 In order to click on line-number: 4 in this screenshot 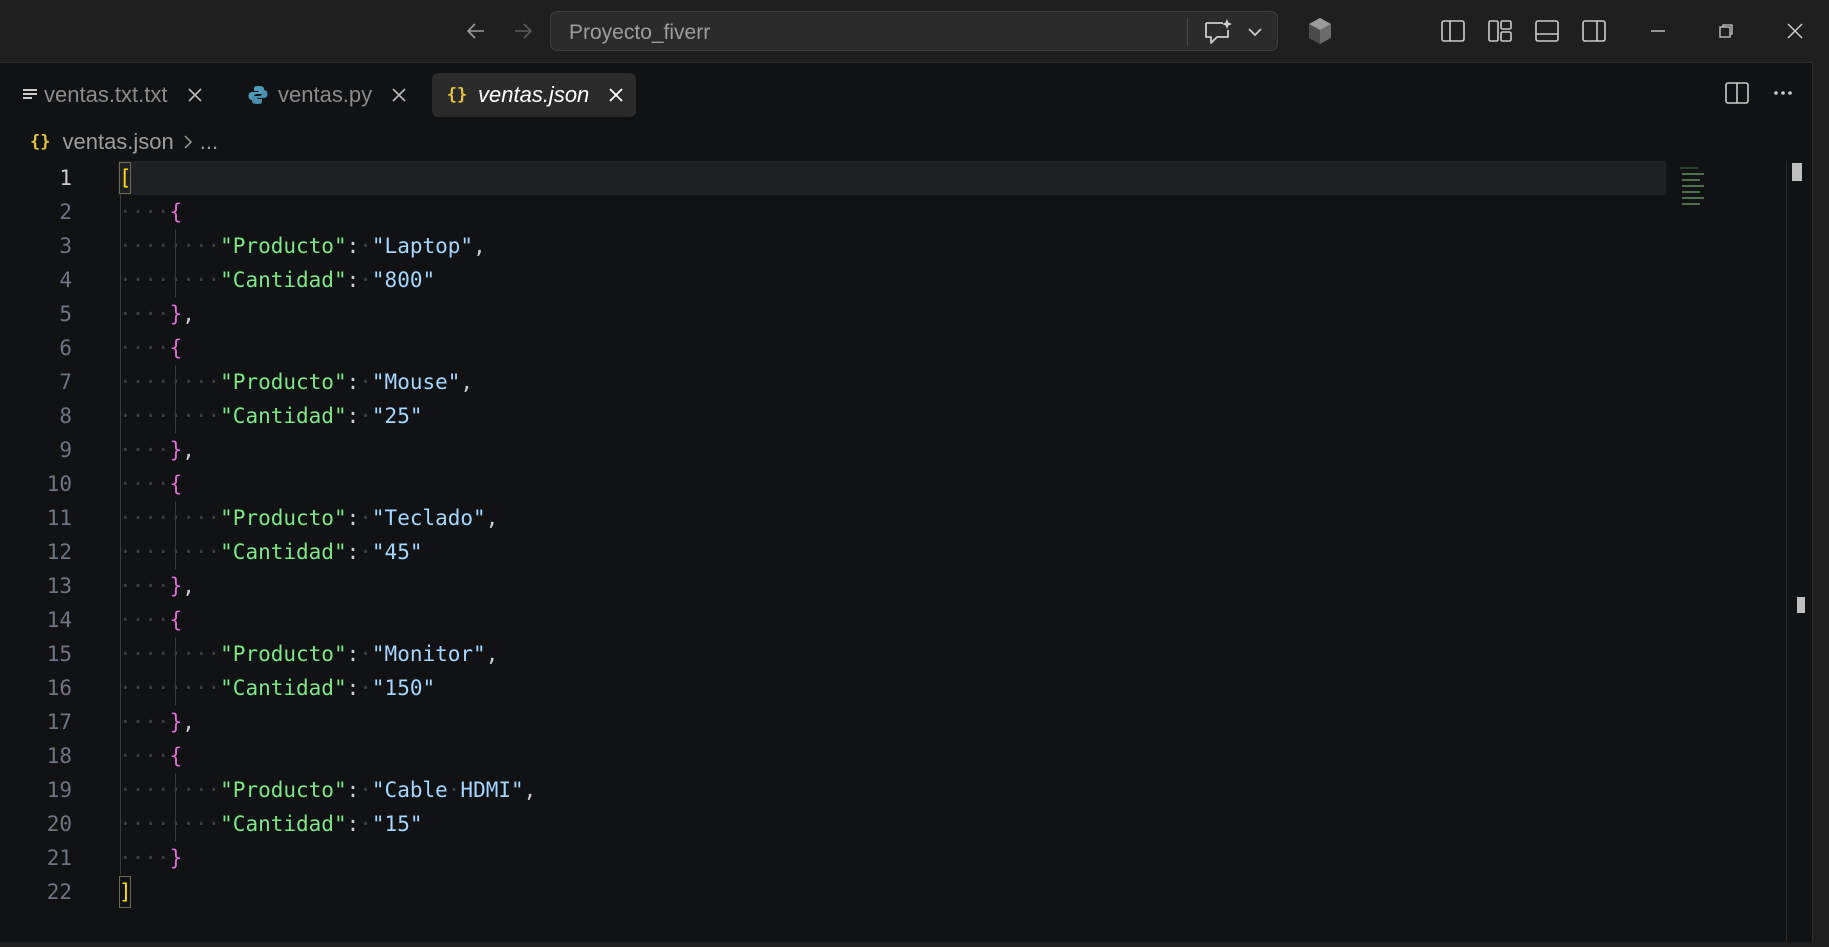, I will do `click(65, 280)`.